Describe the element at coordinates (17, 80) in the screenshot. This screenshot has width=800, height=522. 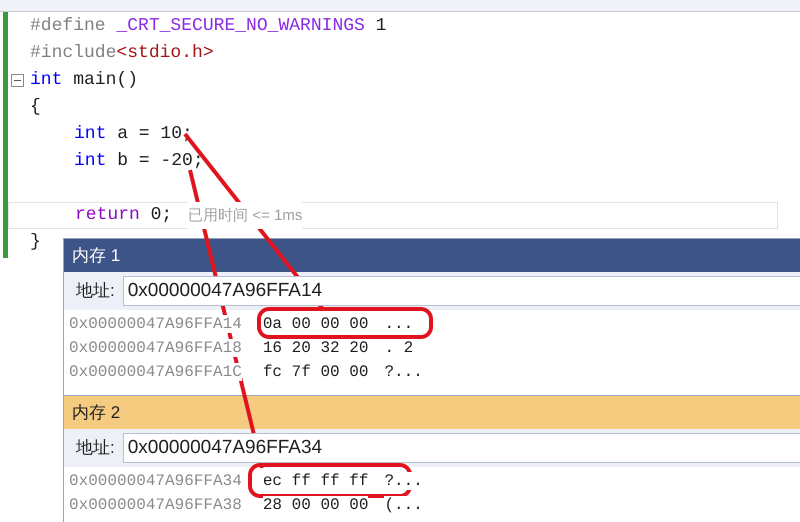
I see `collapse-icon` at that location.